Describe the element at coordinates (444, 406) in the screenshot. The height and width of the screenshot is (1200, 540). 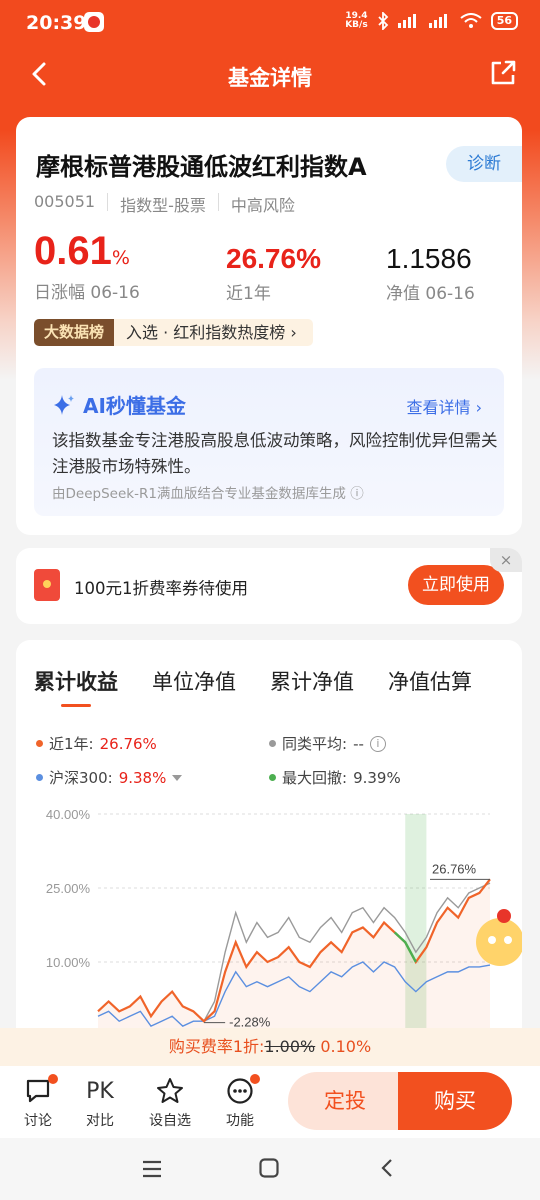
I see `ai-detail-link: 查看详情 ›` at that location.